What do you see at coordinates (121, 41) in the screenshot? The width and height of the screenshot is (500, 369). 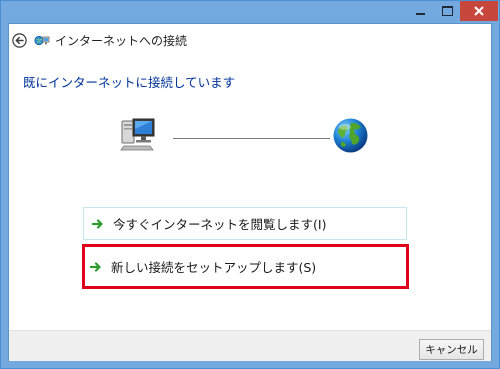 I see `window-title: インターネットへの接続` at bounding box center [121, 41].